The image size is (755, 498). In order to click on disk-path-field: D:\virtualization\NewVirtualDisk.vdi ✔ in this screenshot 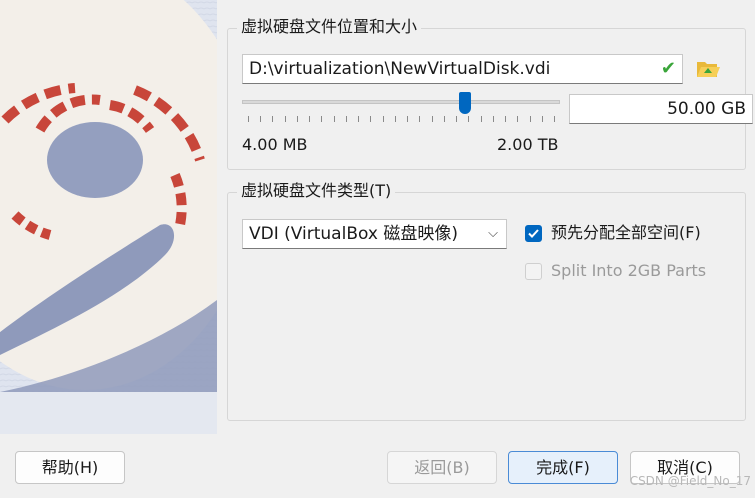, I will do `click(462, 69)`.